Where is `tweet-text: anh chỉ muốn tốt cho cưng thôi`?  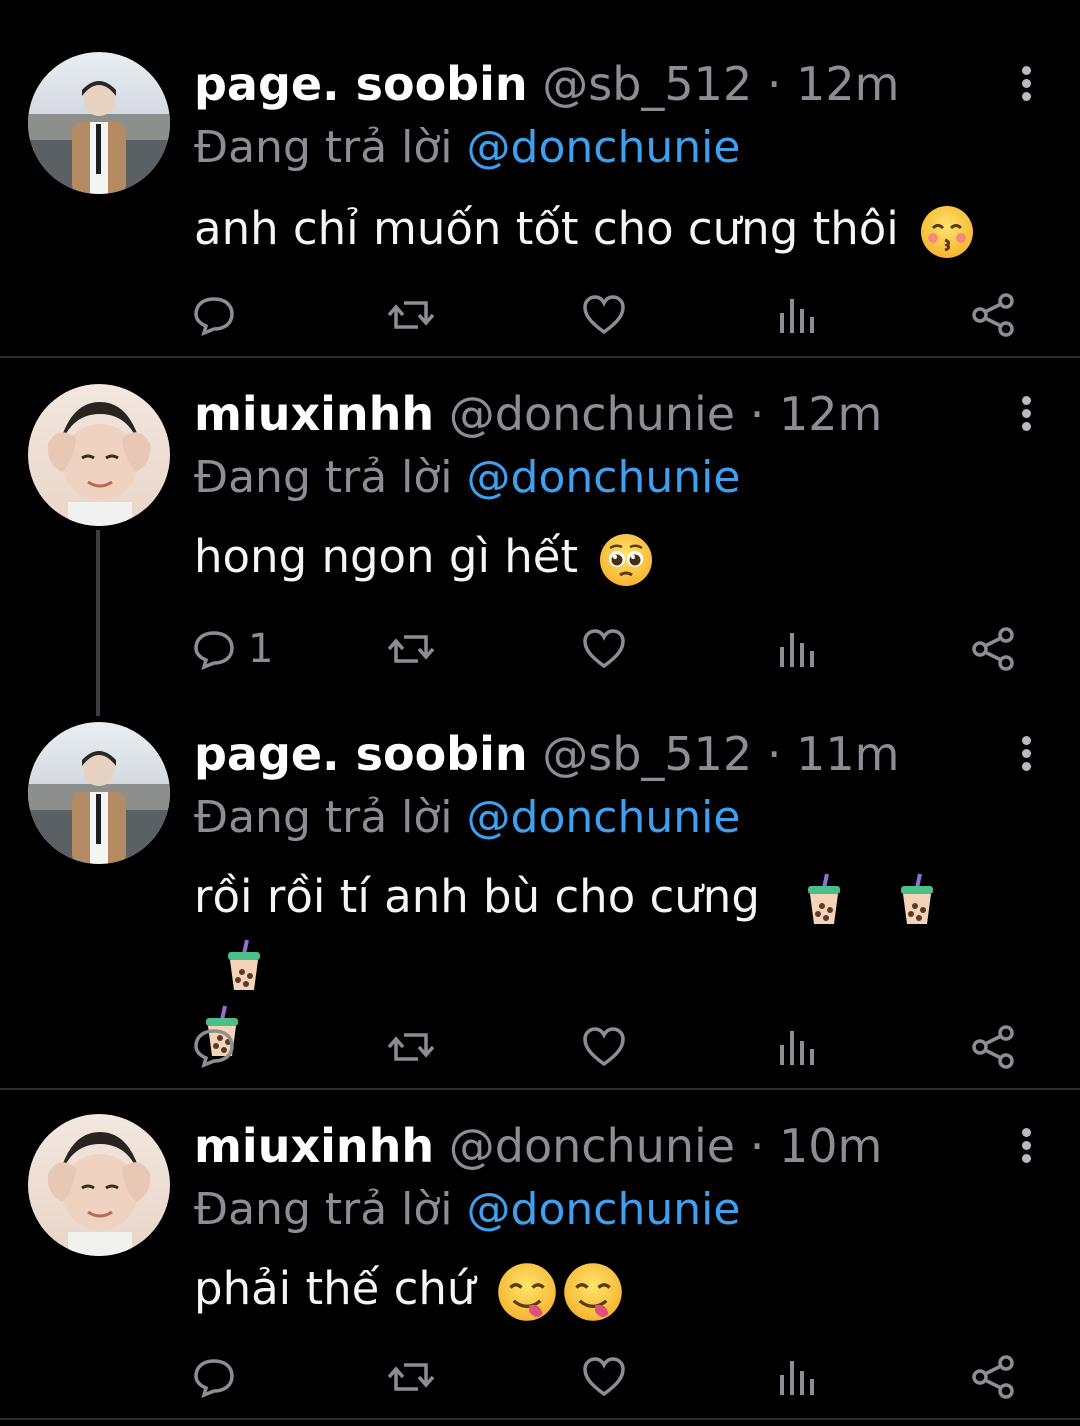 tweet-text: anh chỉ muốn tốt cho cưng thôi is located at coordinates (609, 229).